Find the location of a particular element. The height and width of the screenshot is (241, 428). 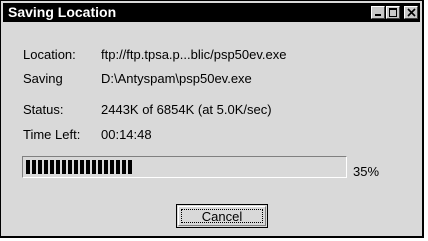

status-value: 2443K of 6854K (at 5.0K/sec) is located at coordinates (186, 109).